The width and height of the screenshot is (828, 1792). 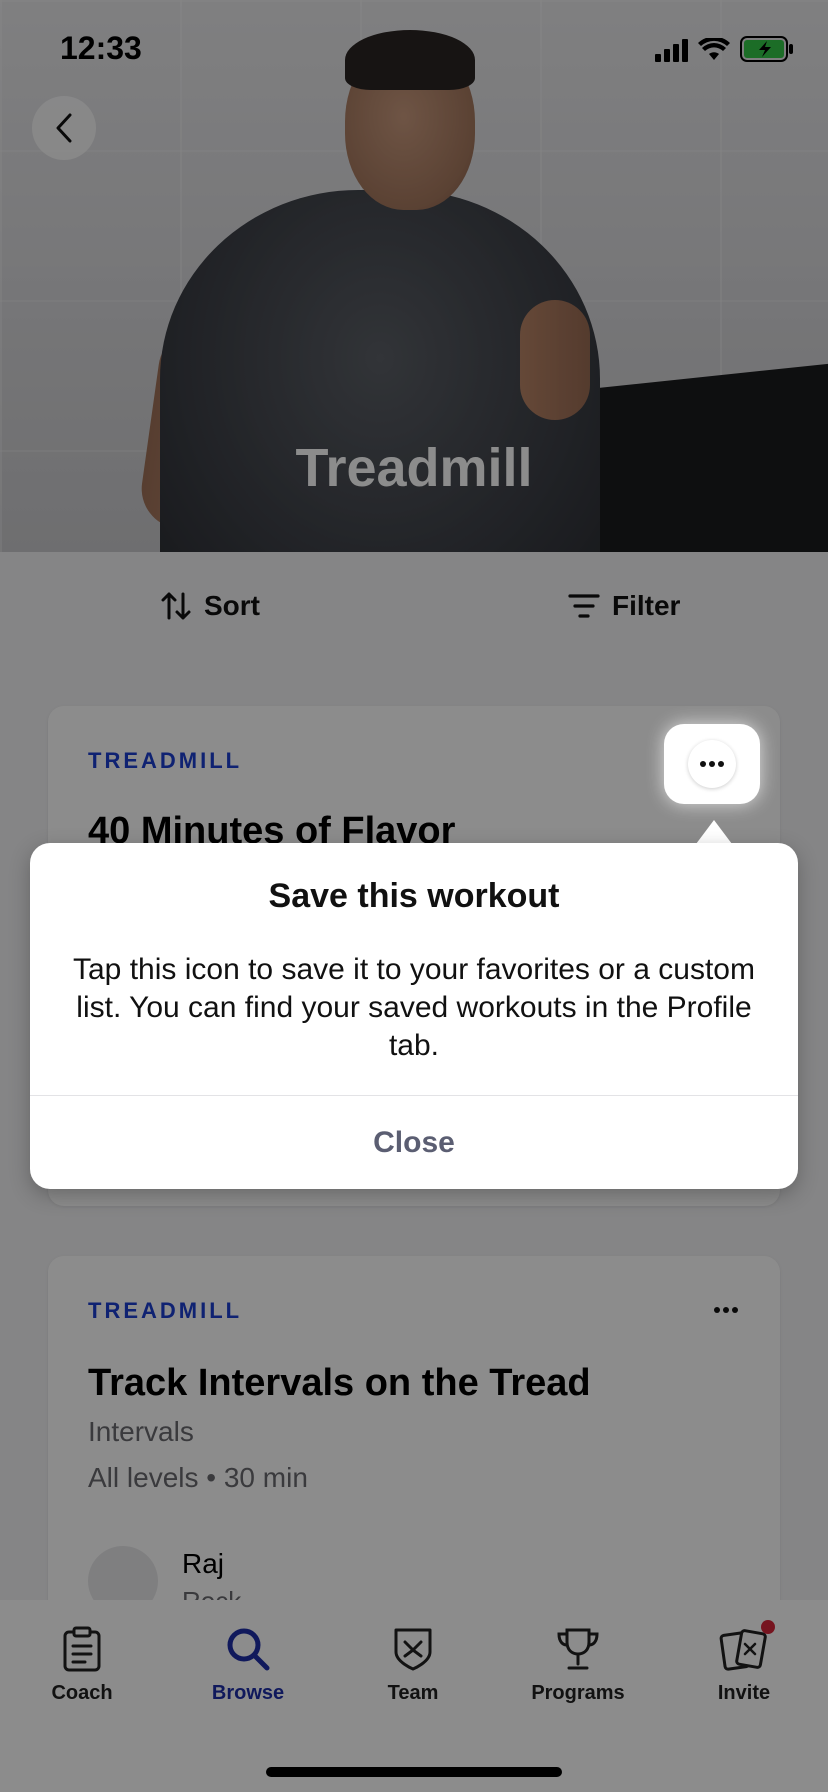 I want to click on tooltip-title: Save this workout, so click(x=414, y=896).